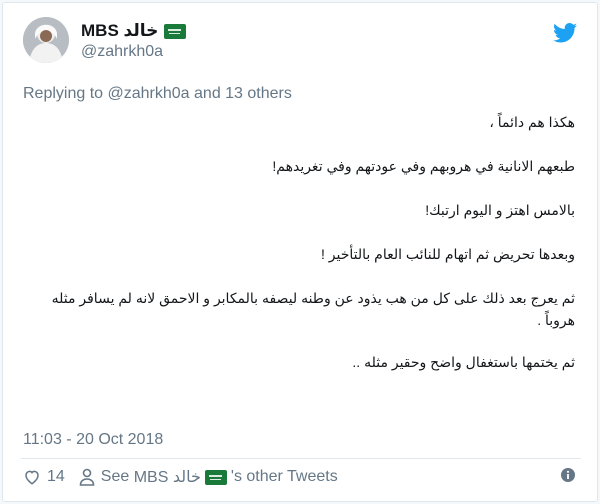 The width and height of the screenshot is (600, 504). Describe the element at coordinates (115, 476) in the screenshot. I see `see-prefix: See` at that location.